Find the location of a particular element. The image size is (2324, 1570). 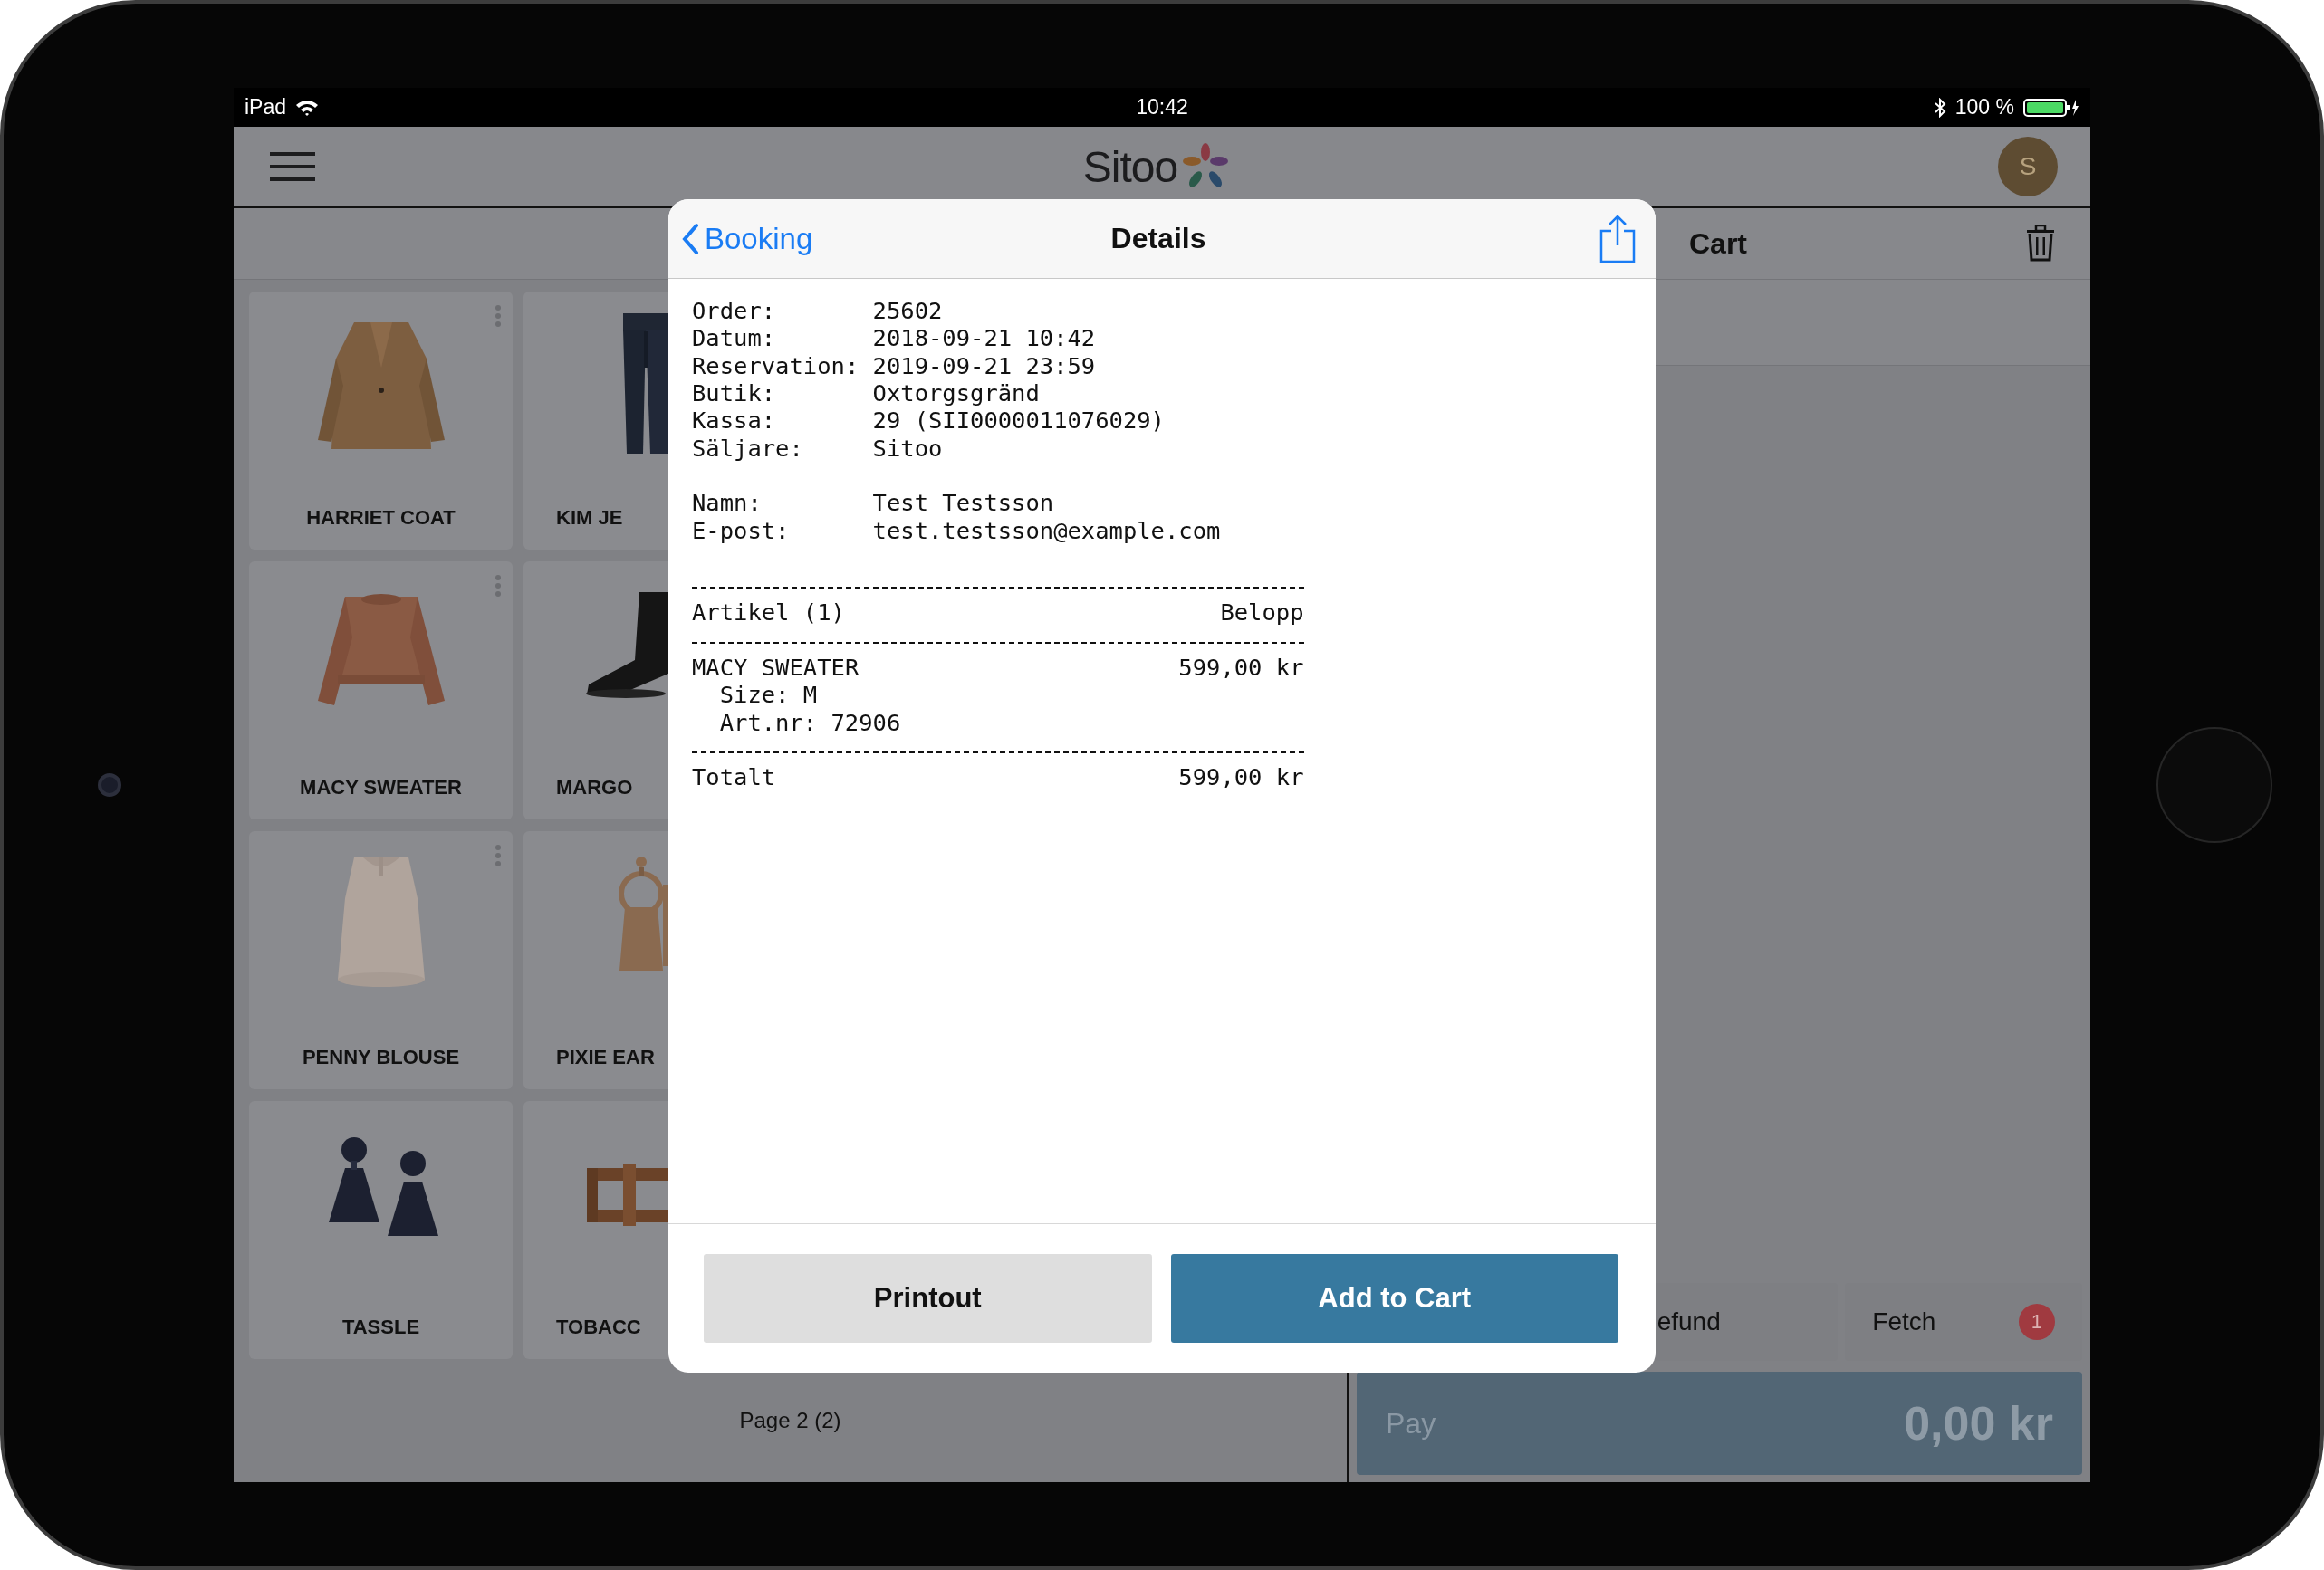

product-name: TOBACC is located at coordinates (598, 1327).